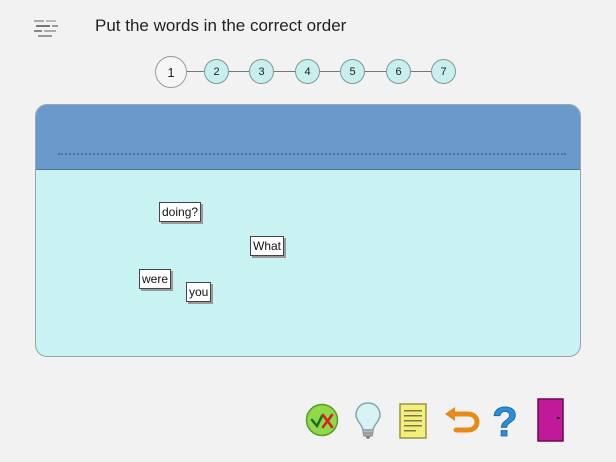 The image size is (616, 462). Describe the element at coordinates (308, 137) in the screenshot. I see `answer-drop-area` at that location.